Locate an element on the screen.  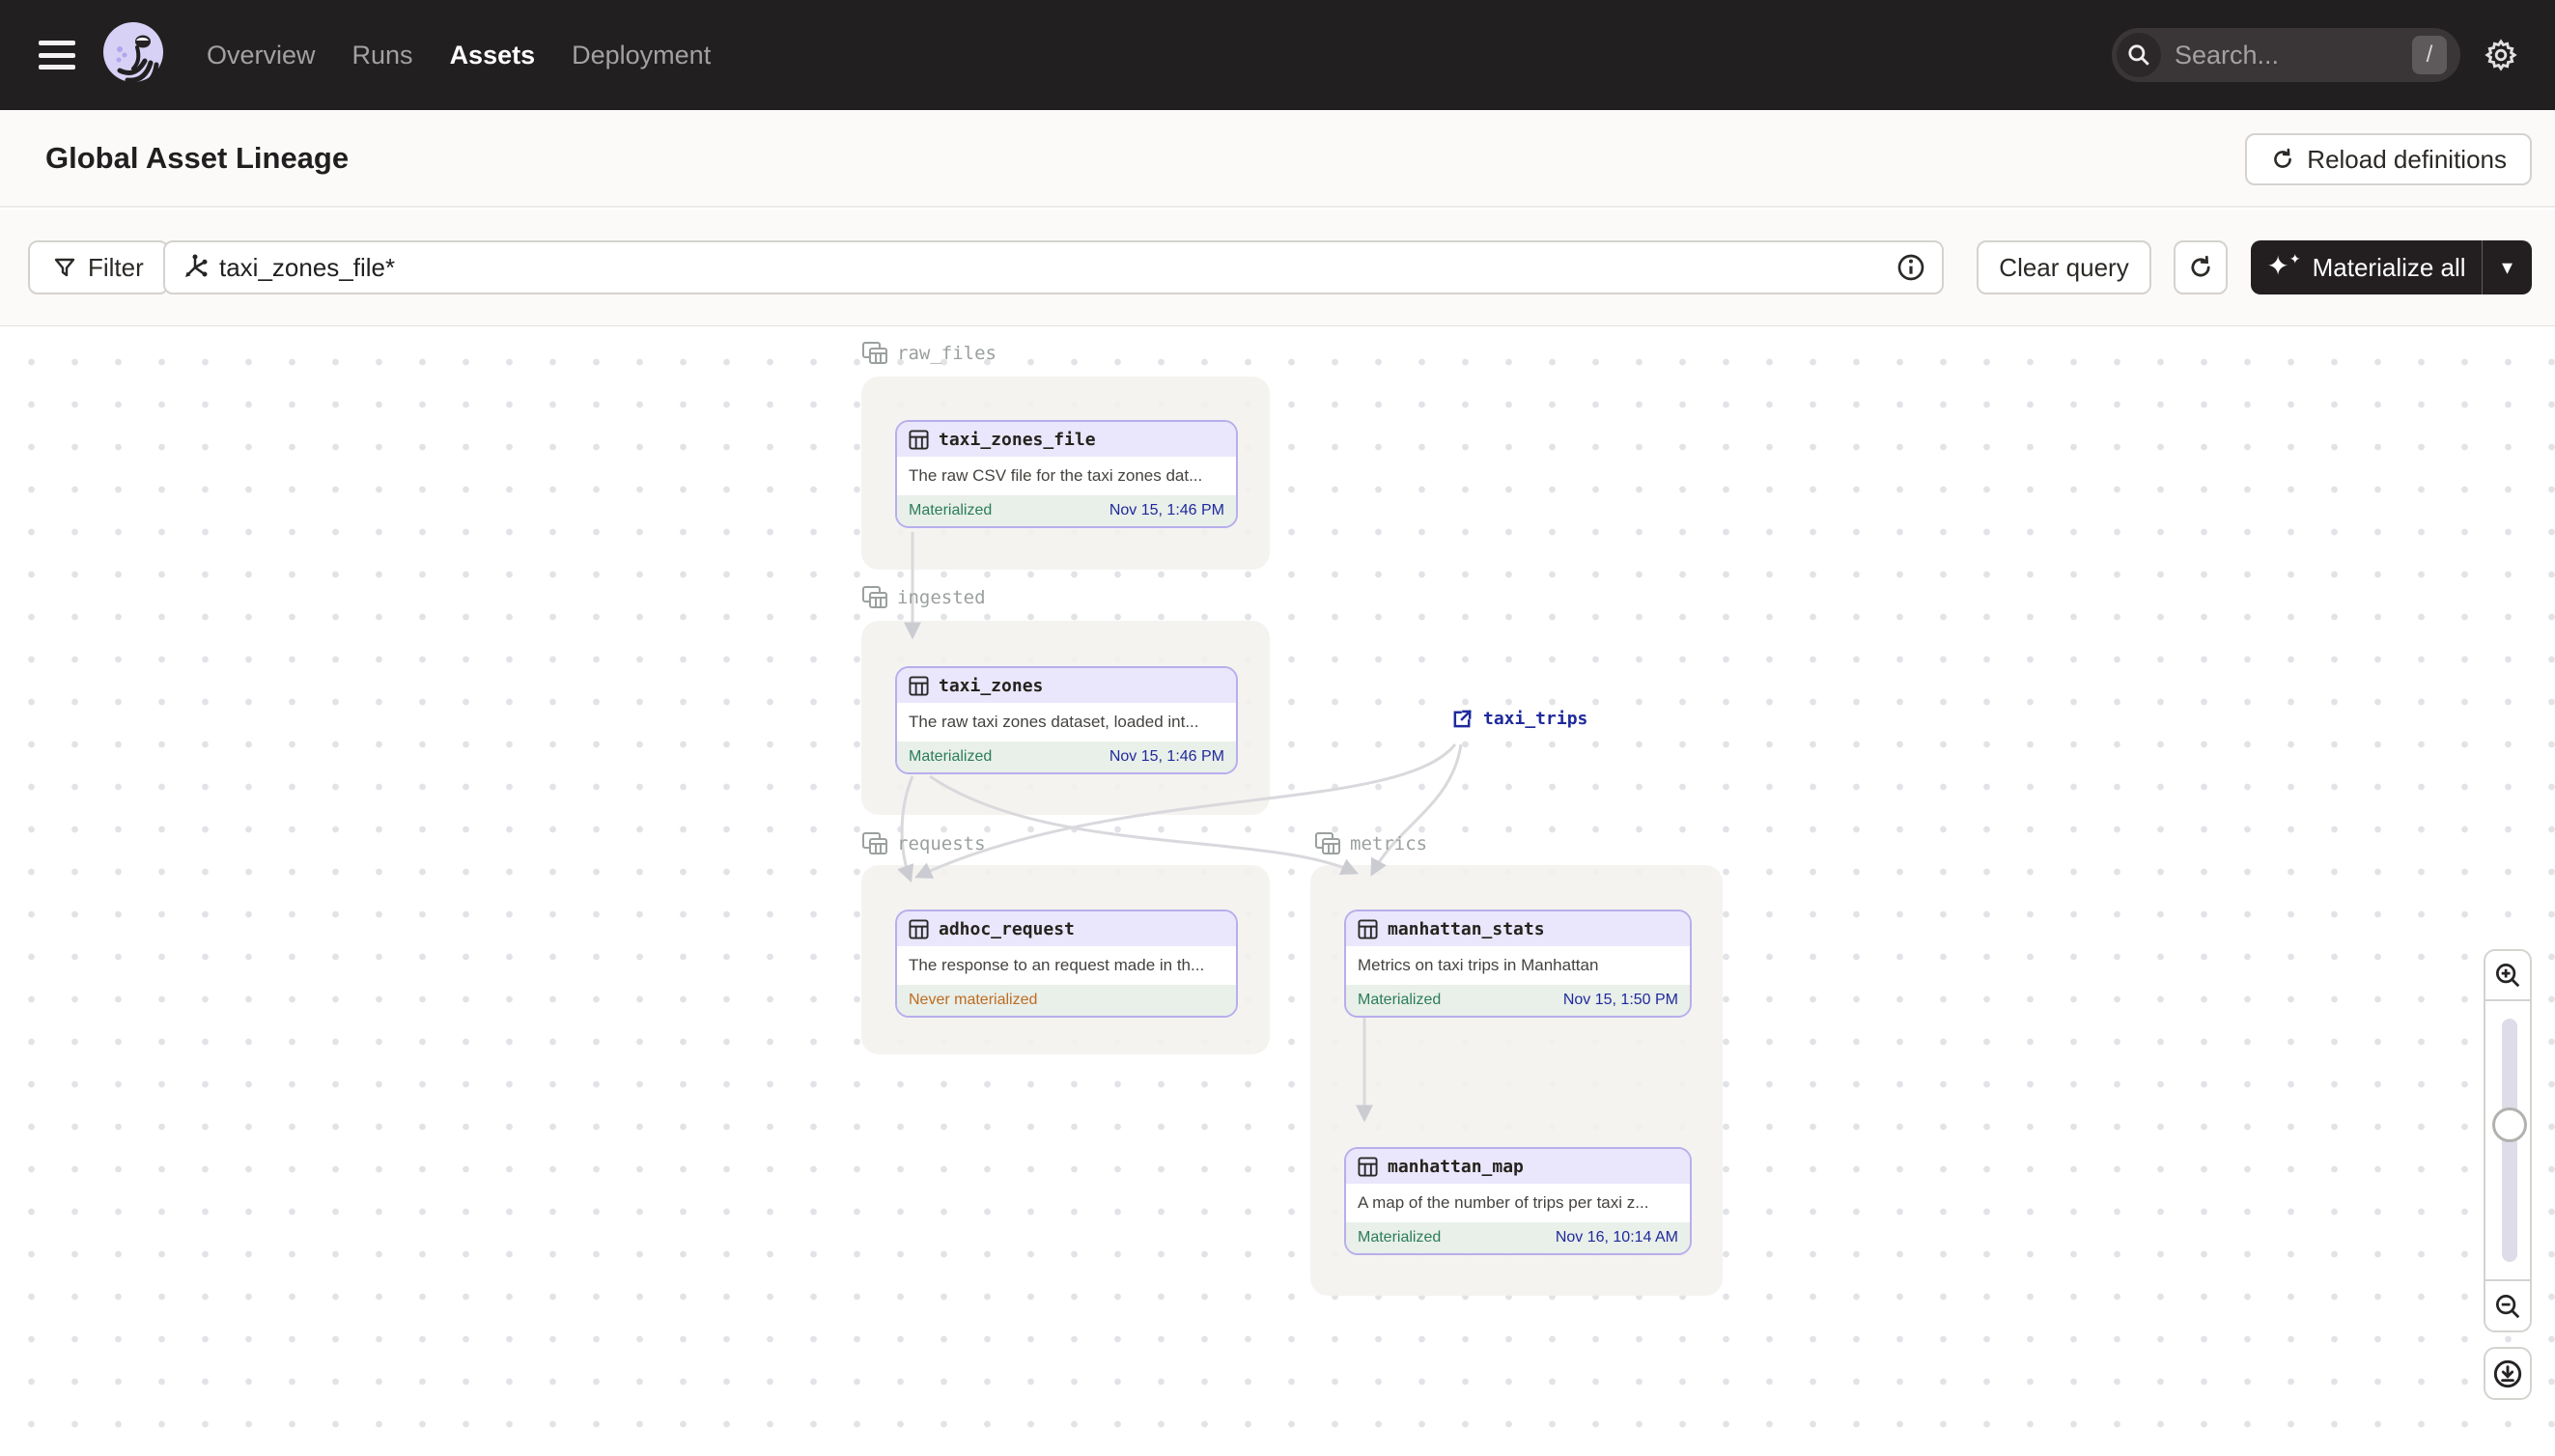
refresh-graph-button is located at coordinates (2201, 267).